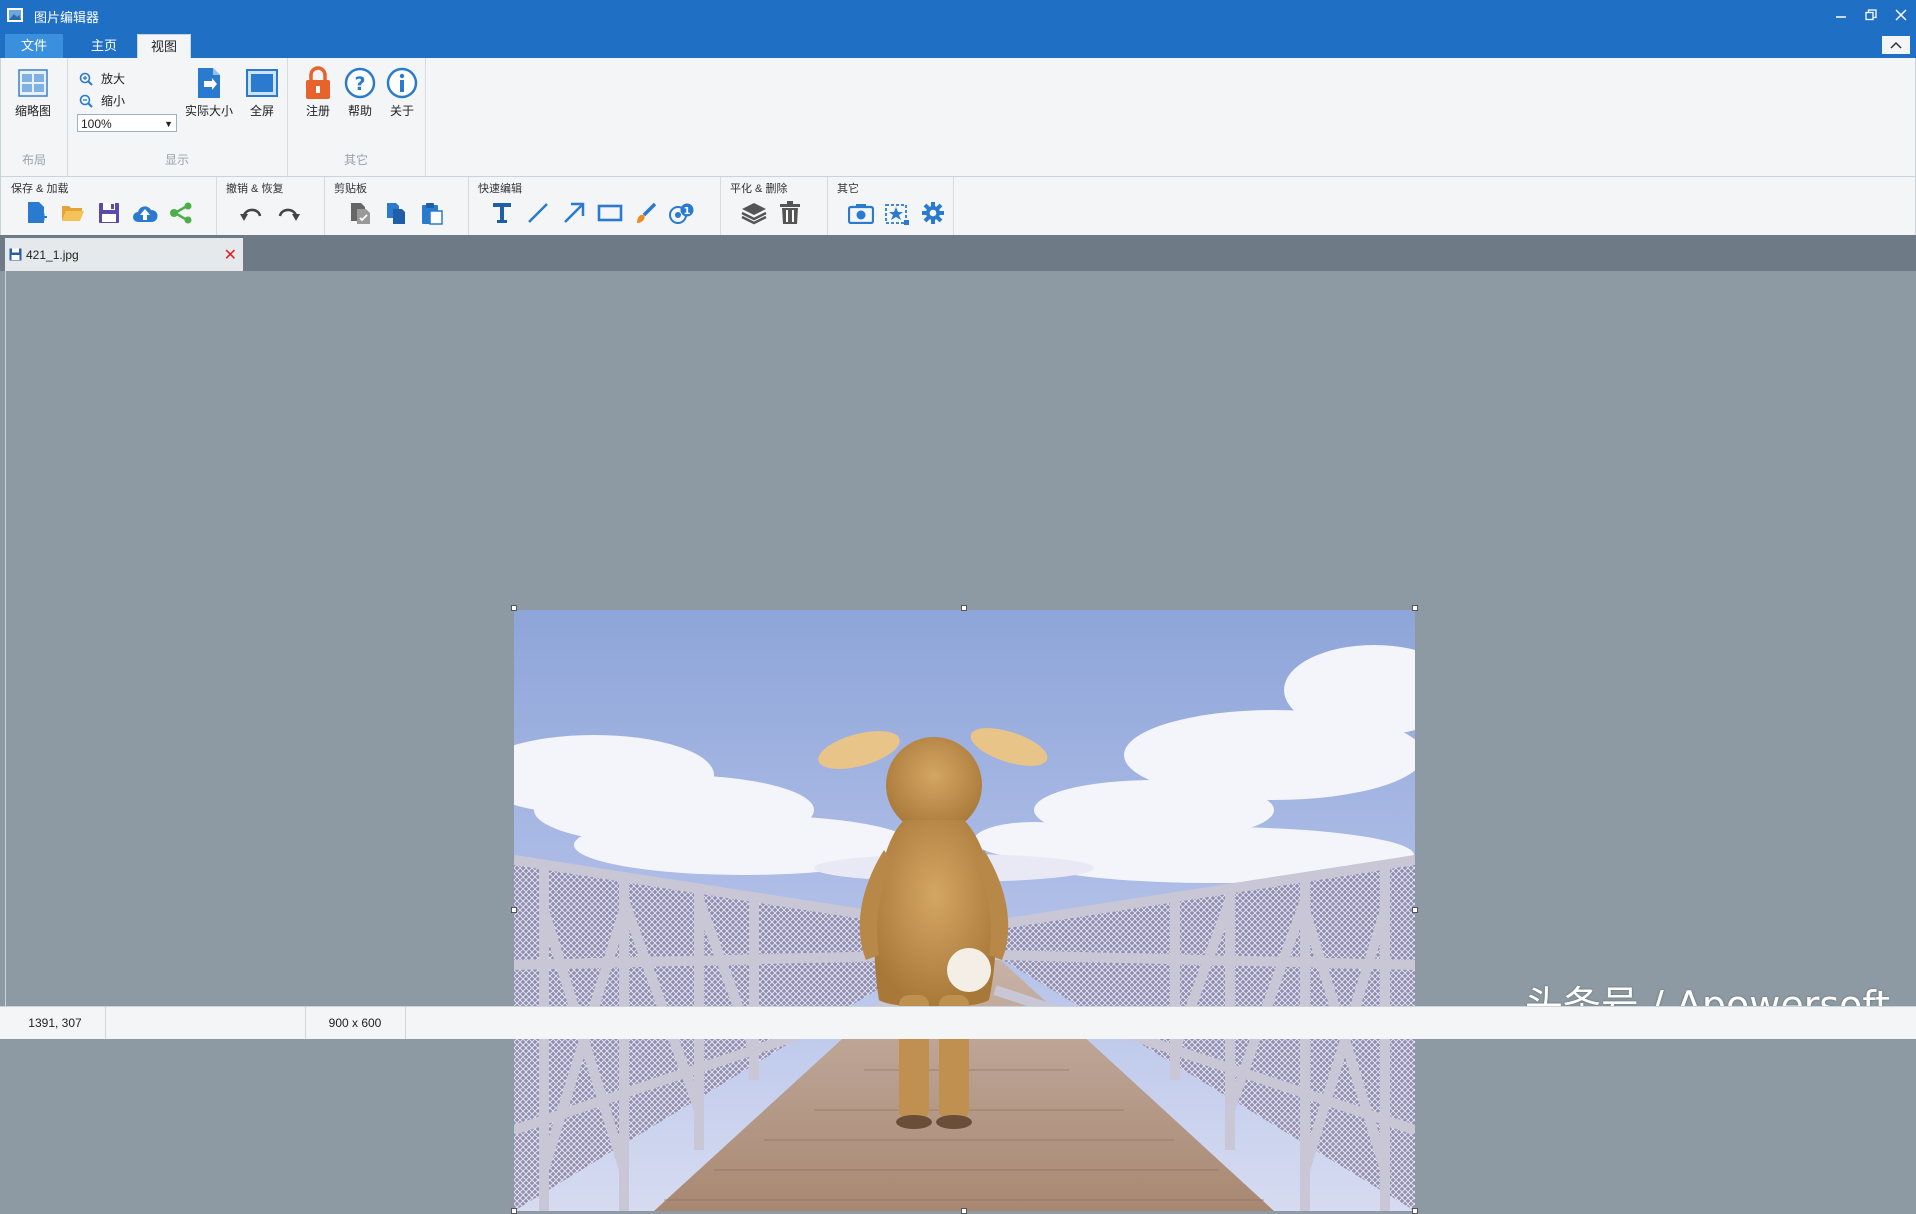 The image size is (1916, 1214). I want to click on paste-icon, so click(432, 214).